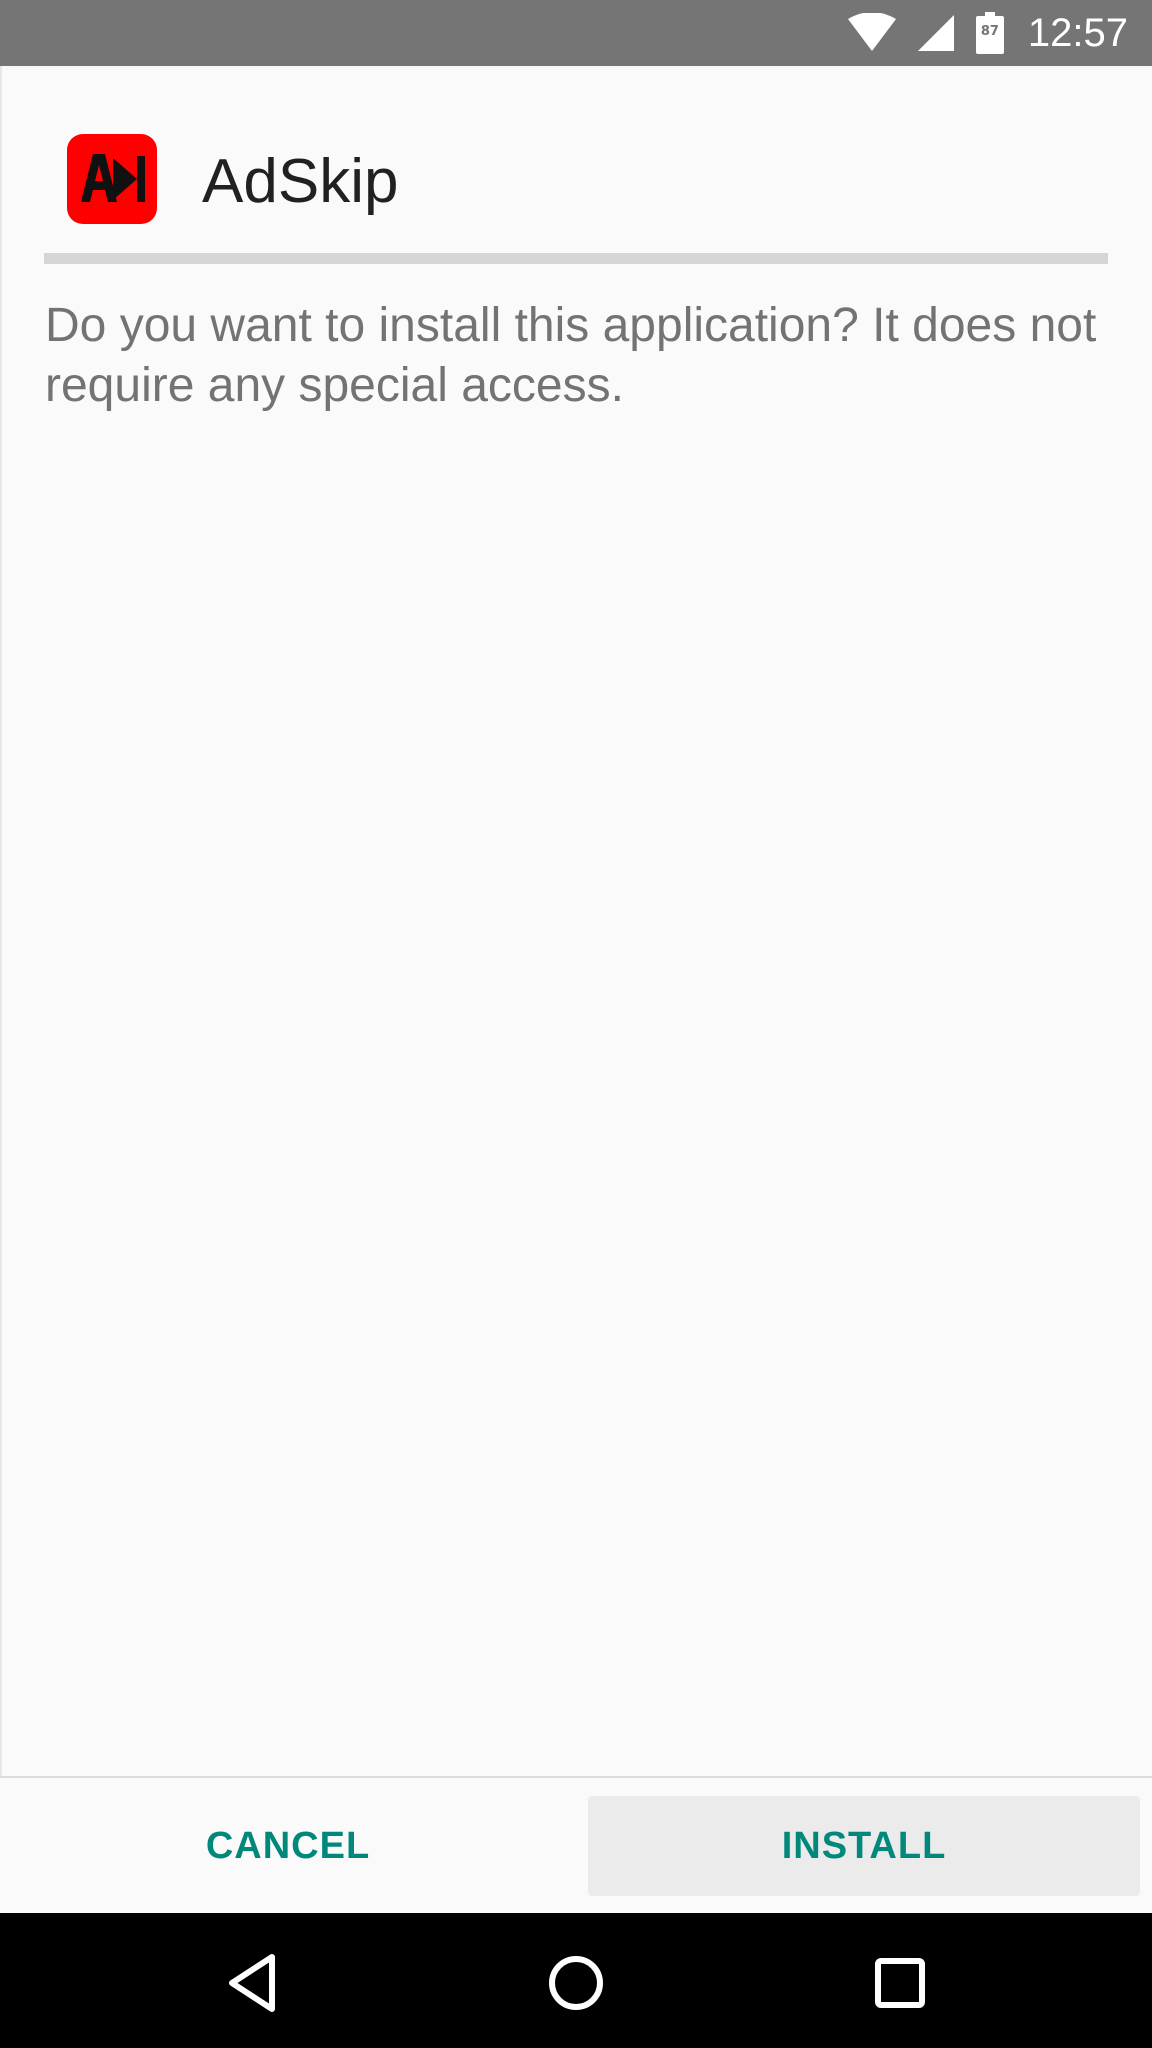 The height and width of the screenshot is (2048, 1152). I want to click on battery-level: 87, so click(989, 31).